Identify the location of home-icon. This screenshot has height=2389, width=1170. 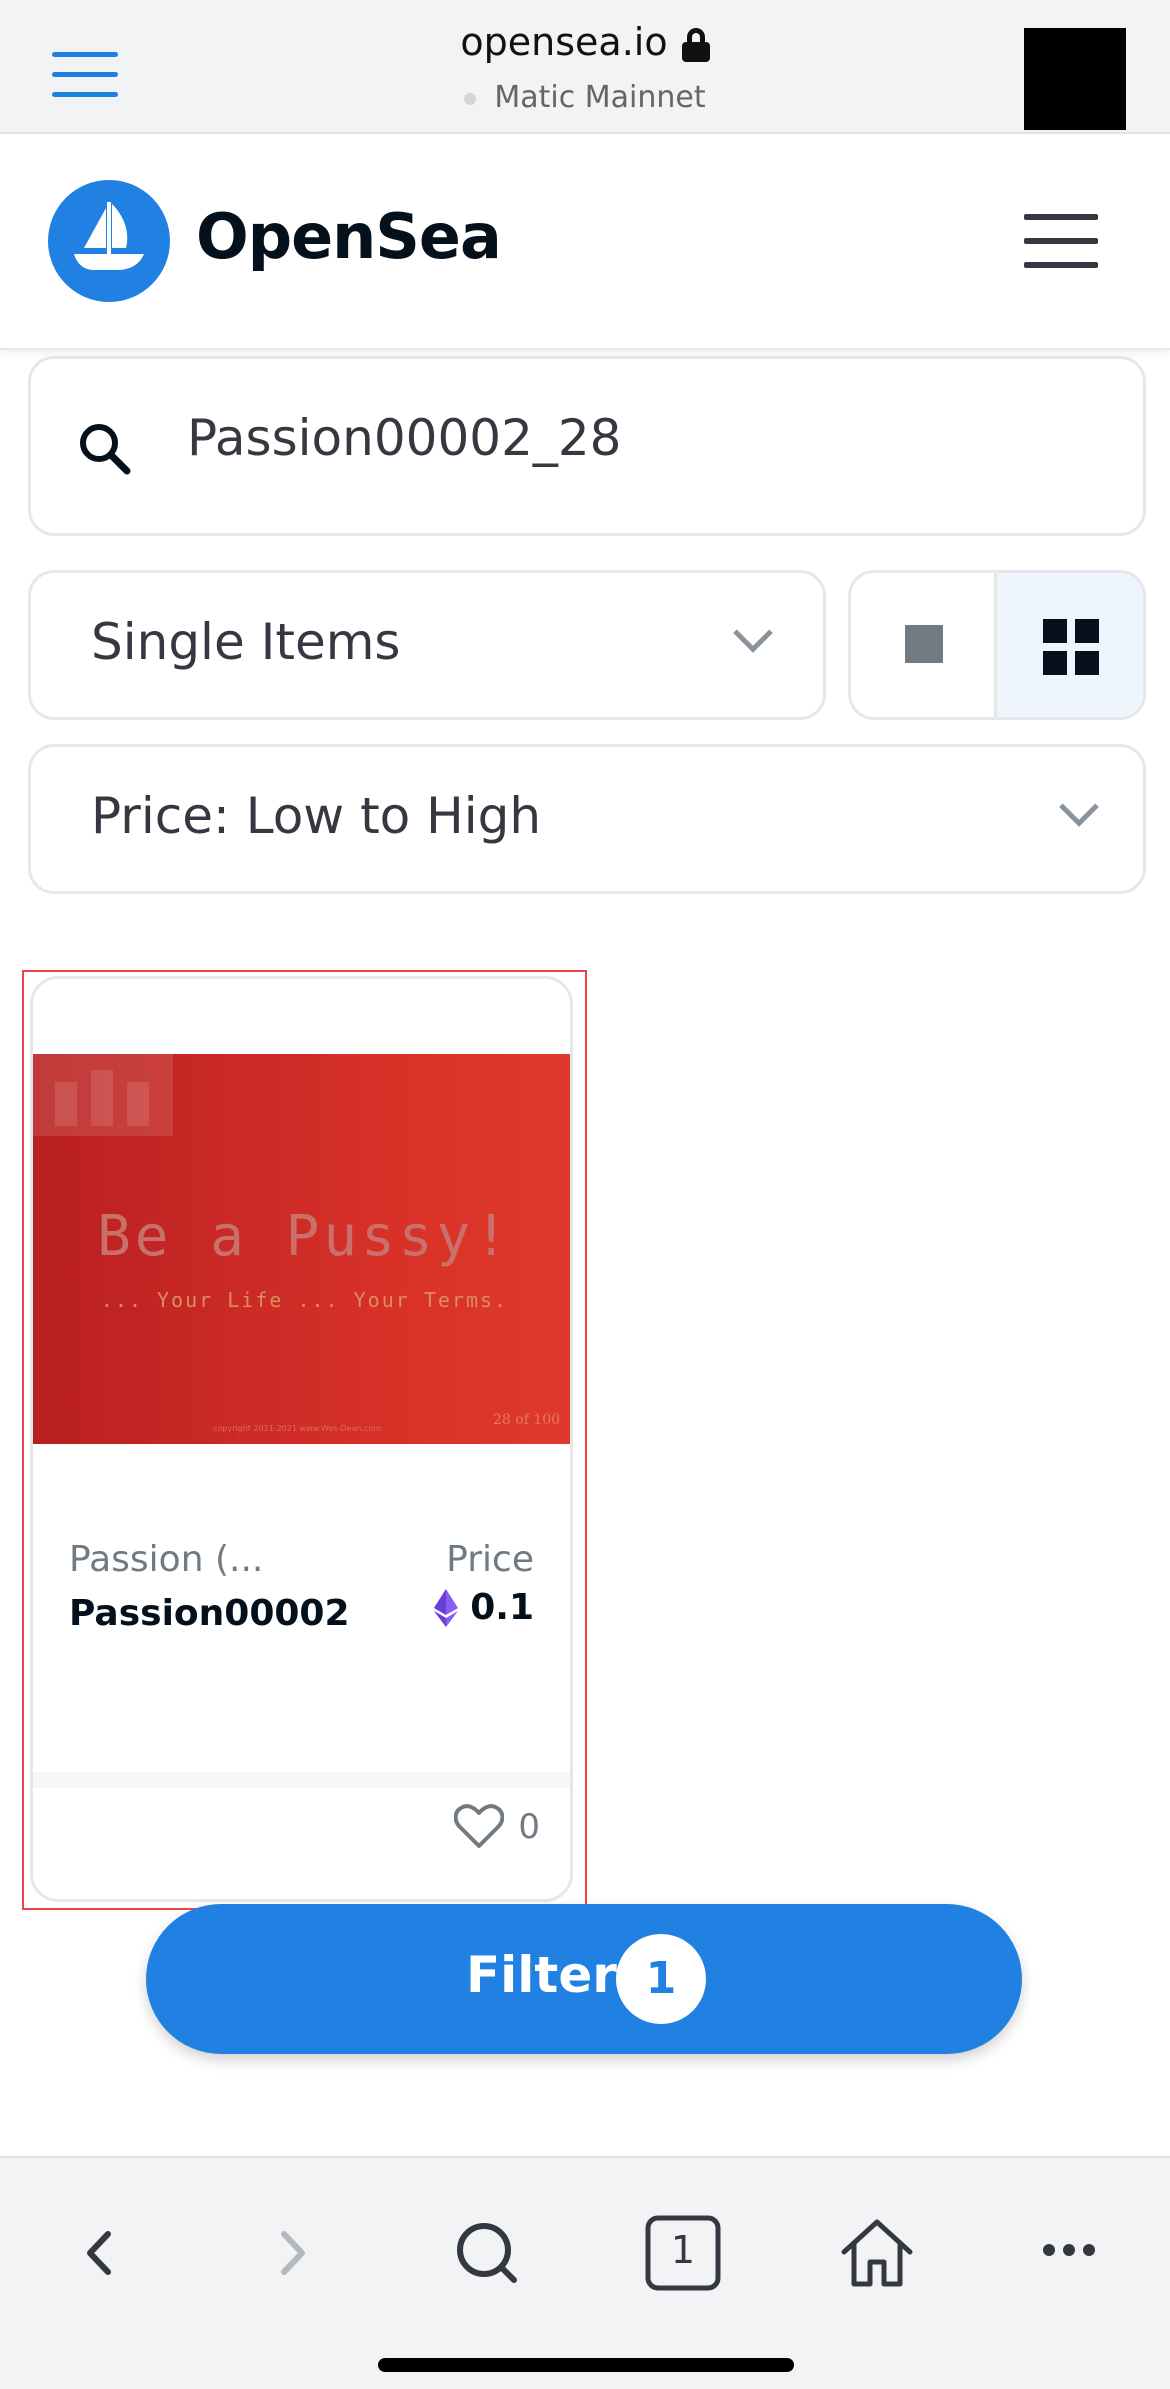
(877, 2253).